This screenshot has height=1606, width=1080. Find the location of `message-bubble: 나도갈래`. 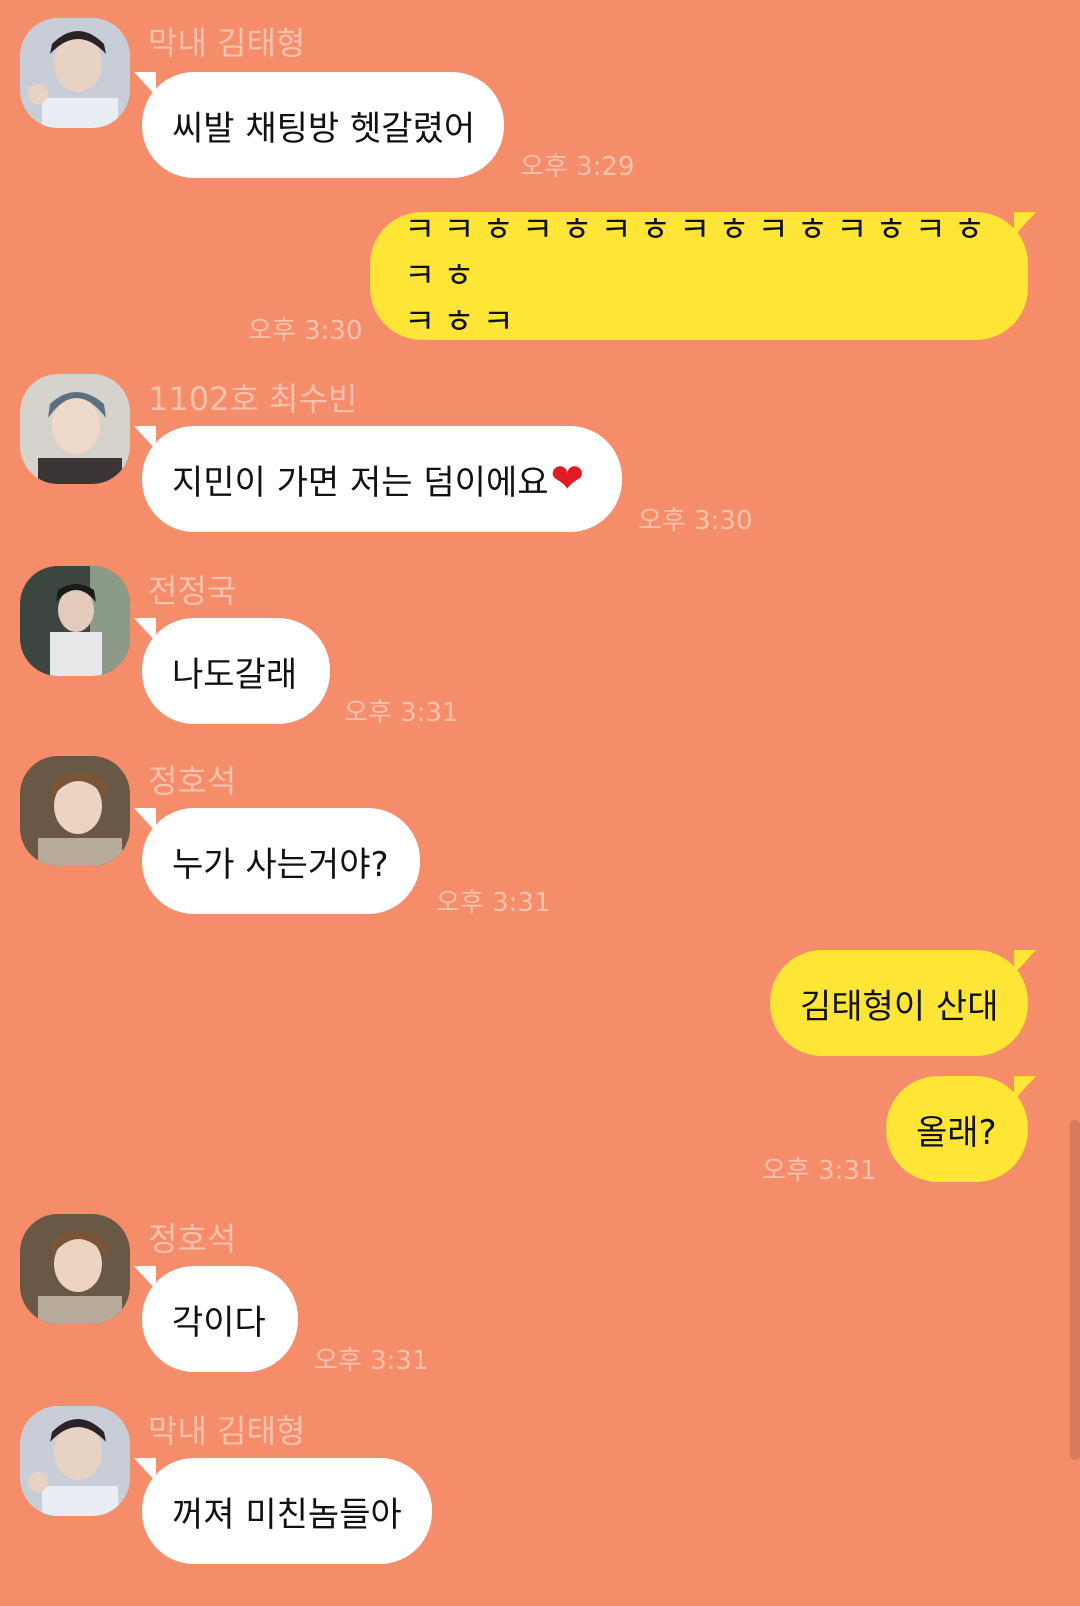

message-bubble: 나도갈래 is located at coordinates (232, 671).